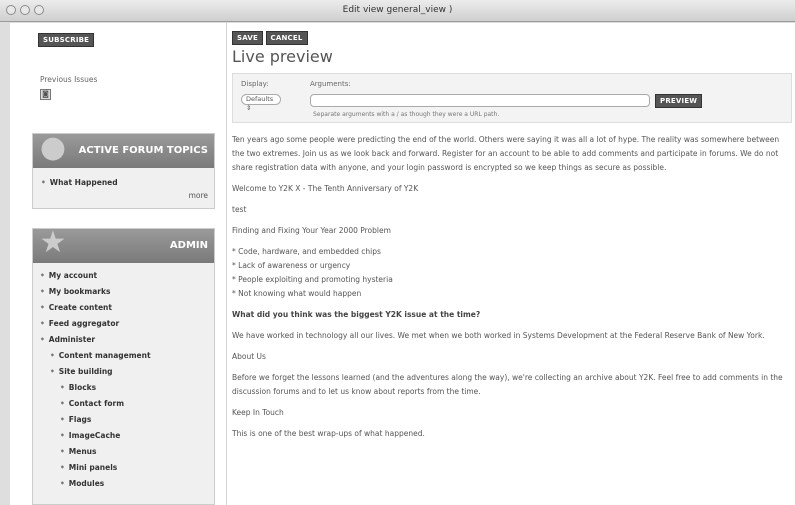  I want to click on speech-bubbles-icon: ●, so click(53, 147).